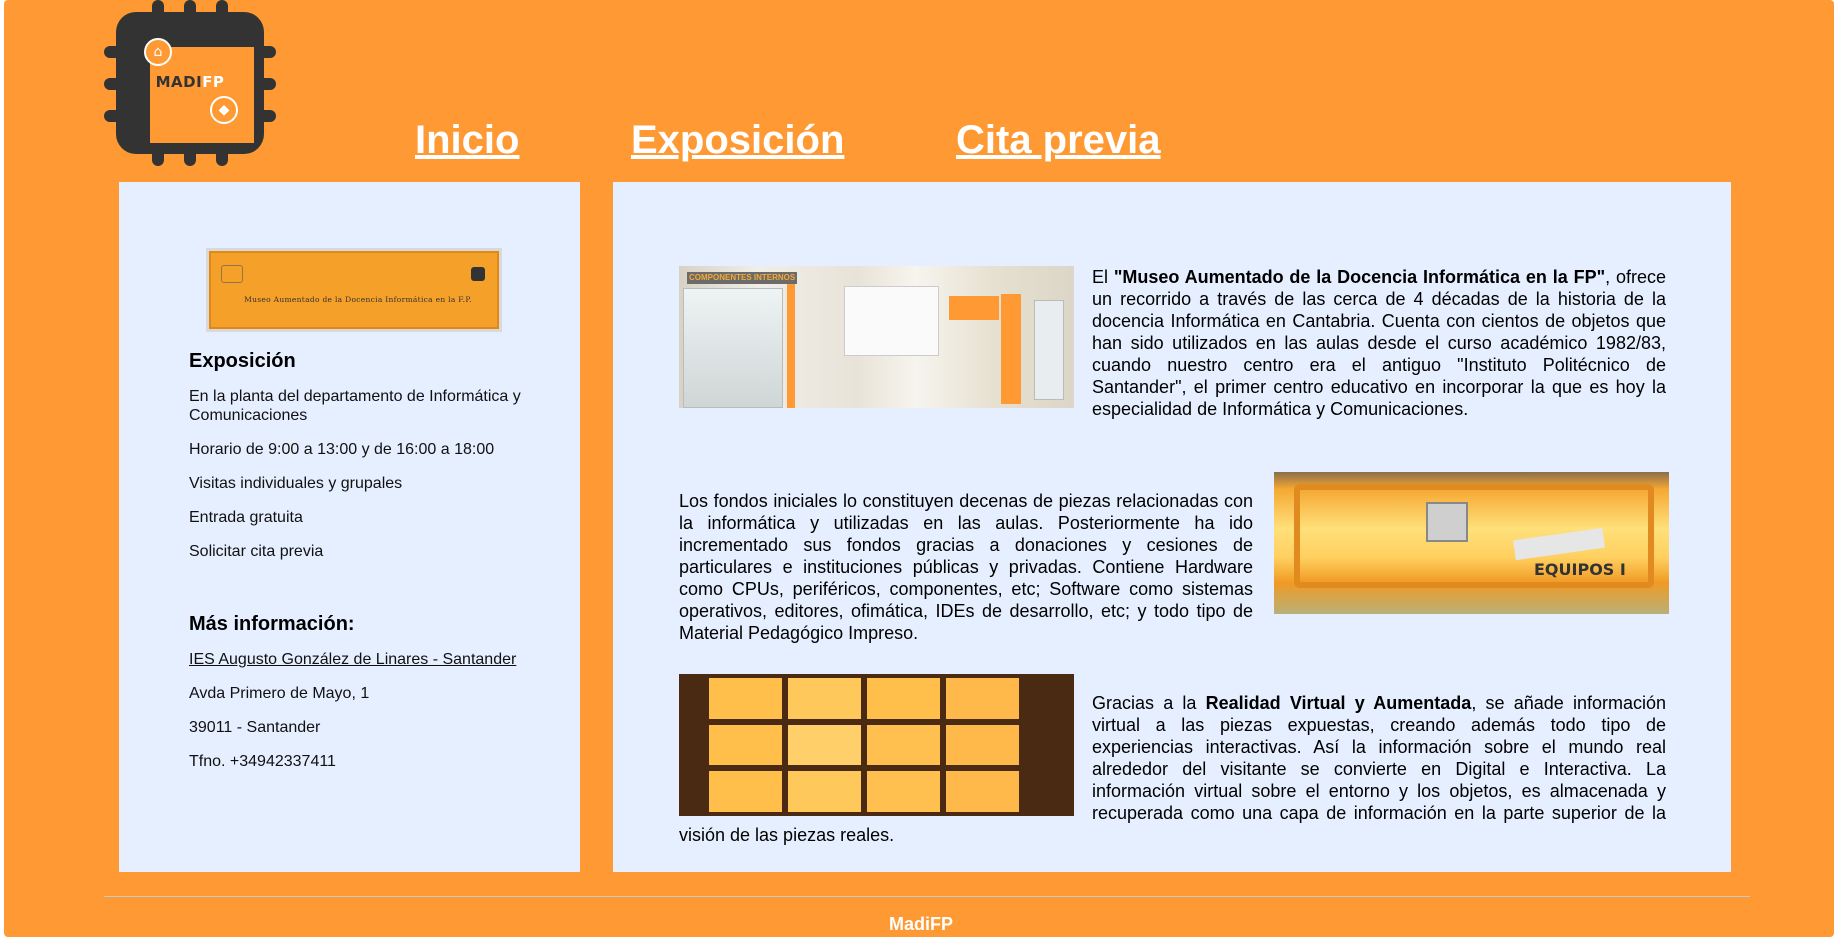 The image size is (1834, 937). I want to click on exhibition-heading: Exposición, so click(242, 361).